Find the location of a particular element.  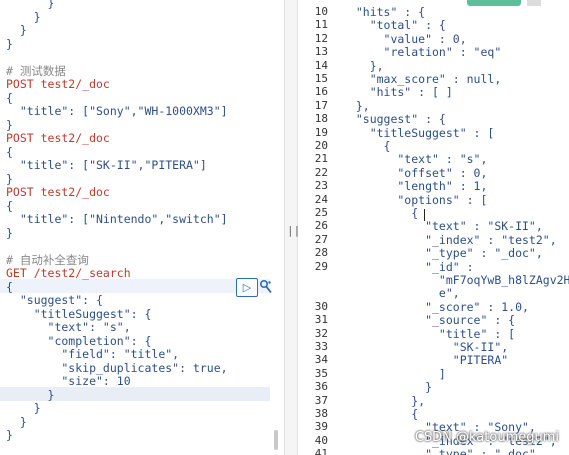

response-line: "suggest" : { is located at coordinates (394, 119).